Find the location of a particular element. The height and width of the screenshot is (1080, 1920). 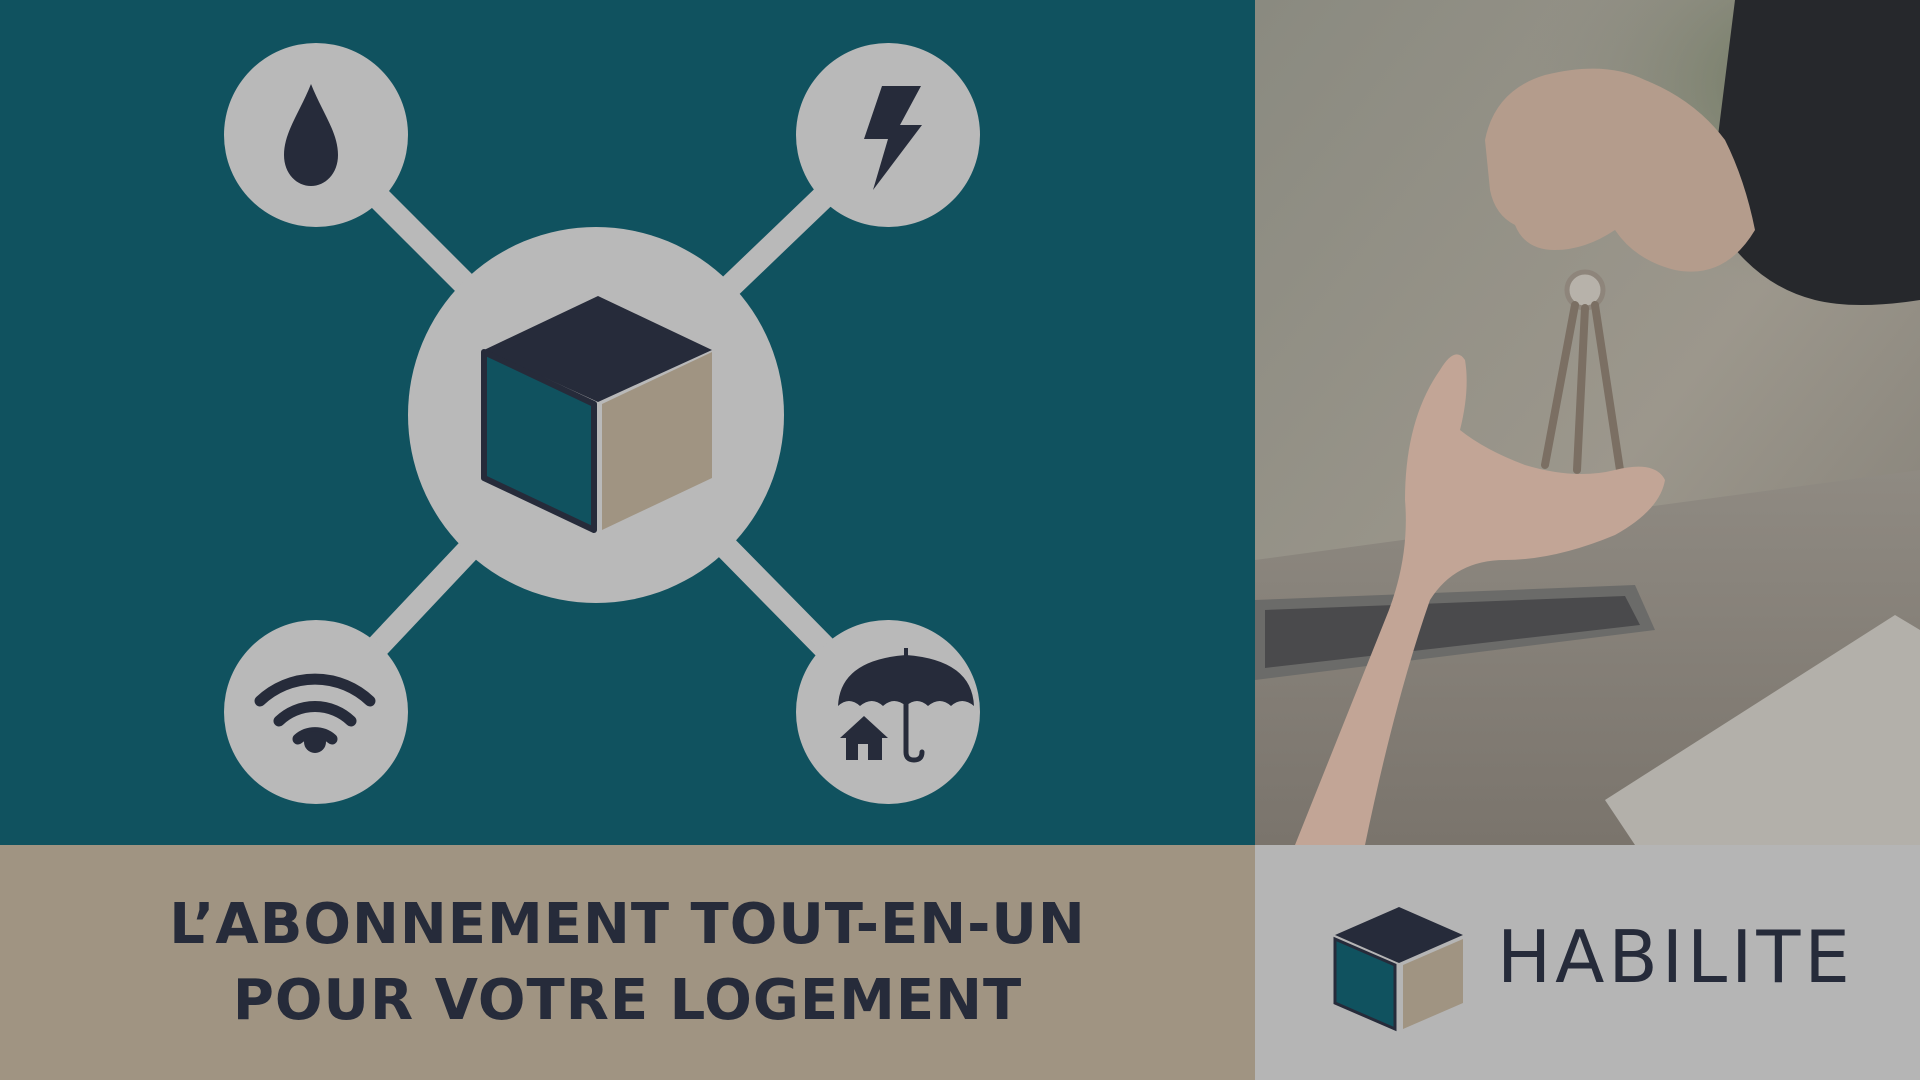

brand-name: HABILITE is located at coordinates (1675, 957).